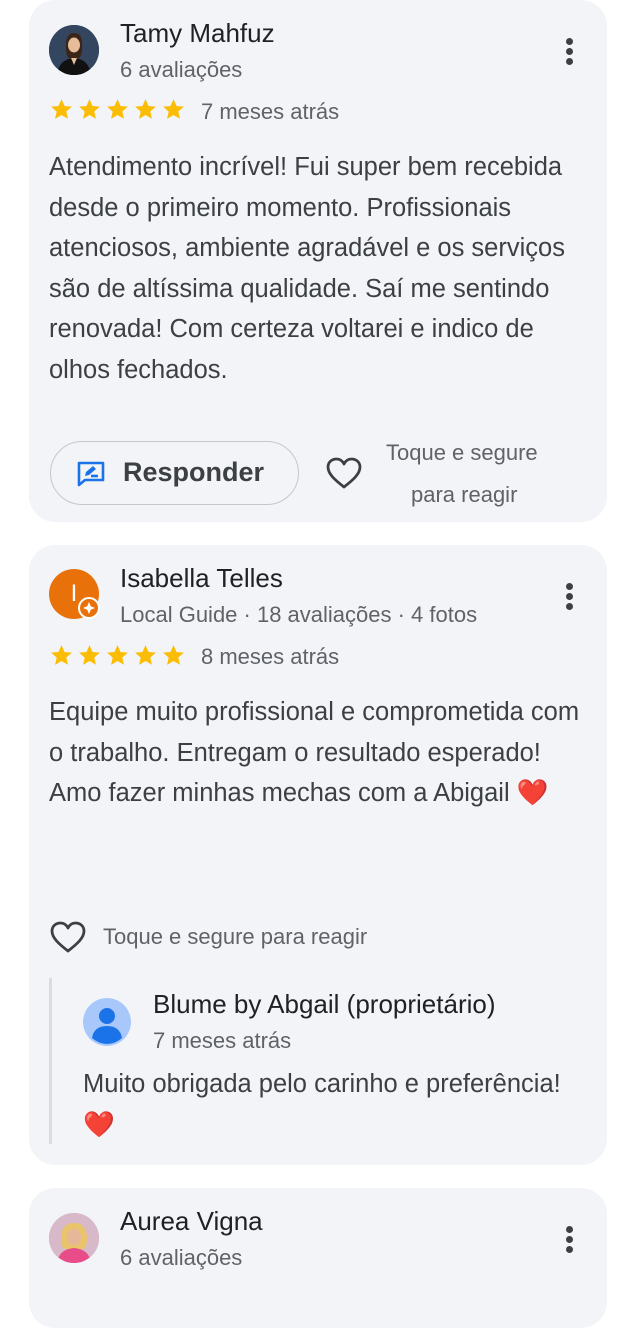  What do you see at coordinates (201, 578) in the screenshot?
I see `author-name: Isabella Telles` at bounding box center [201, 578].